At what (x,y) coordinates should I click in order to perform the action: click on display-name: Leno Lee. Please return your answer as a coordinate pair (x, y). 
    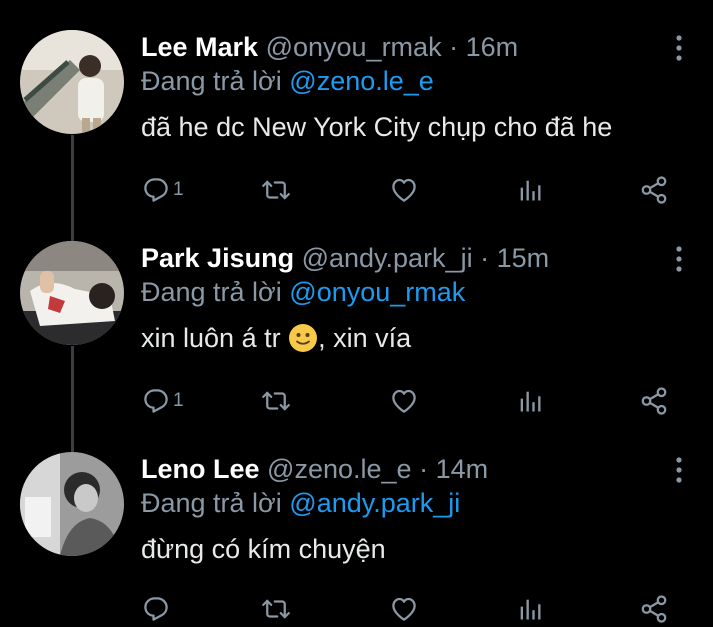
    Looking at the image, I should click on (200, 469).